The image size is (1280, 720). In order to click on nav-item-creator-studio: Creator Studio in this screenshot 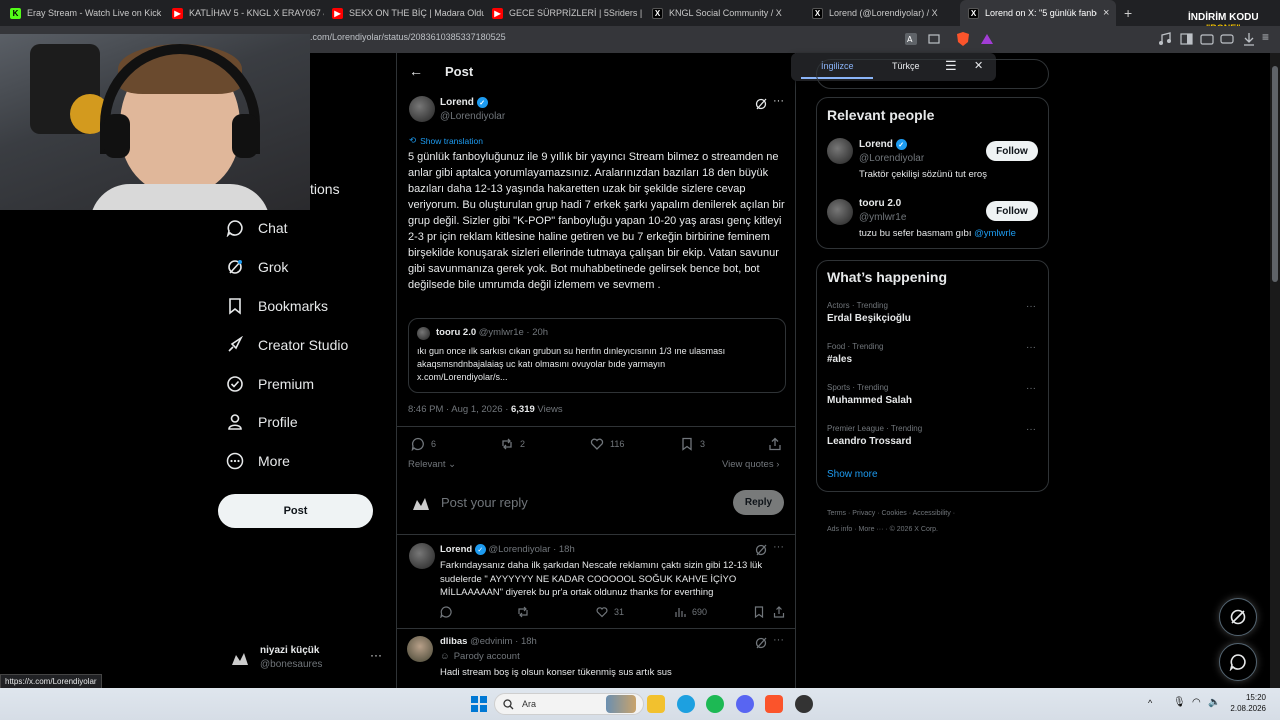, I will do `click(287, 345)`.